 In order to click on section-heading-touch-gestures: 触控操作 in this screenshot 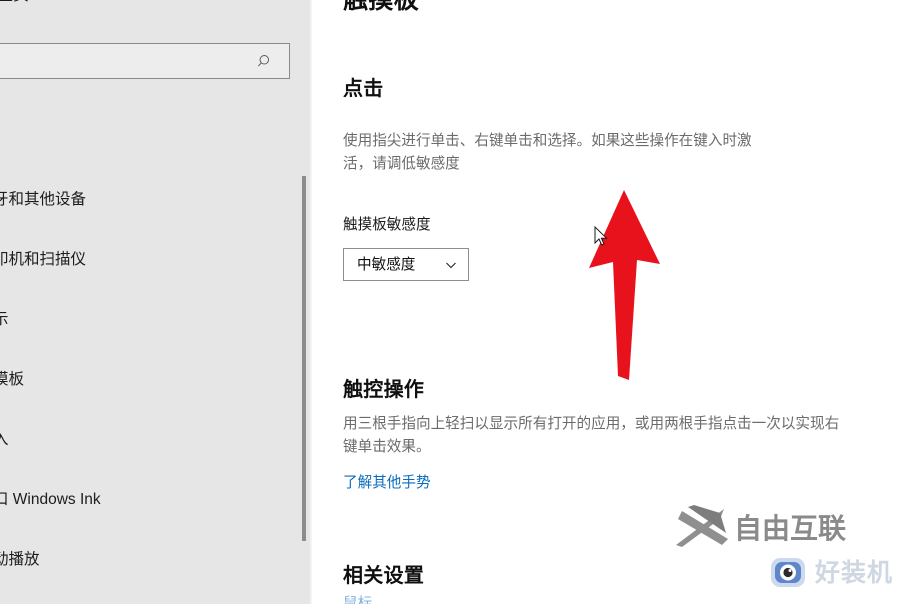, I will do `click(384, 390)`.